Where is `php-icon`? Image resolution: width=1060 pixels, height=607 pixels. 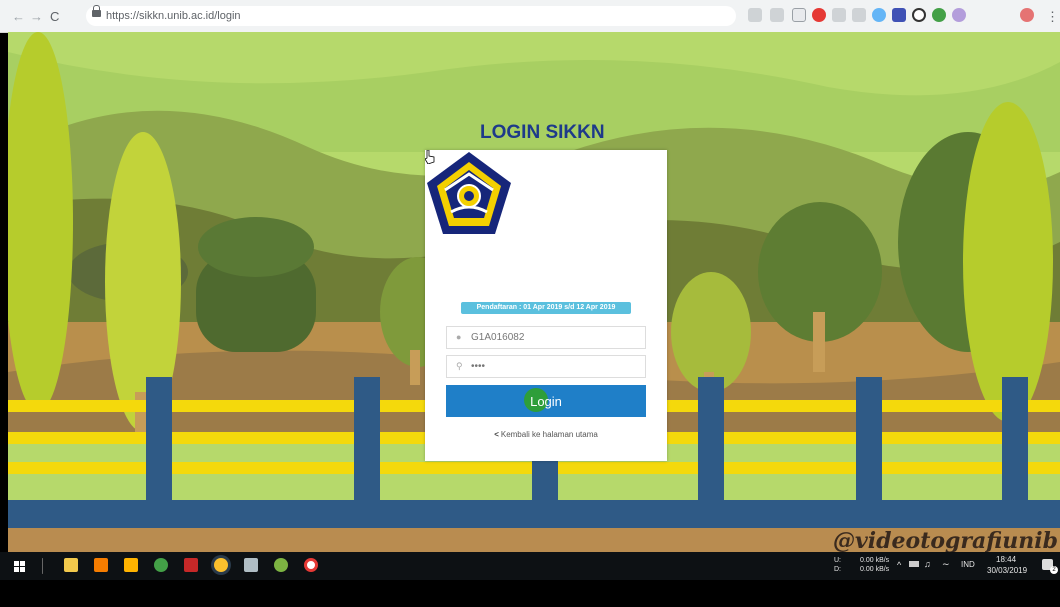
php-icon is located at coordinates (959, 15).